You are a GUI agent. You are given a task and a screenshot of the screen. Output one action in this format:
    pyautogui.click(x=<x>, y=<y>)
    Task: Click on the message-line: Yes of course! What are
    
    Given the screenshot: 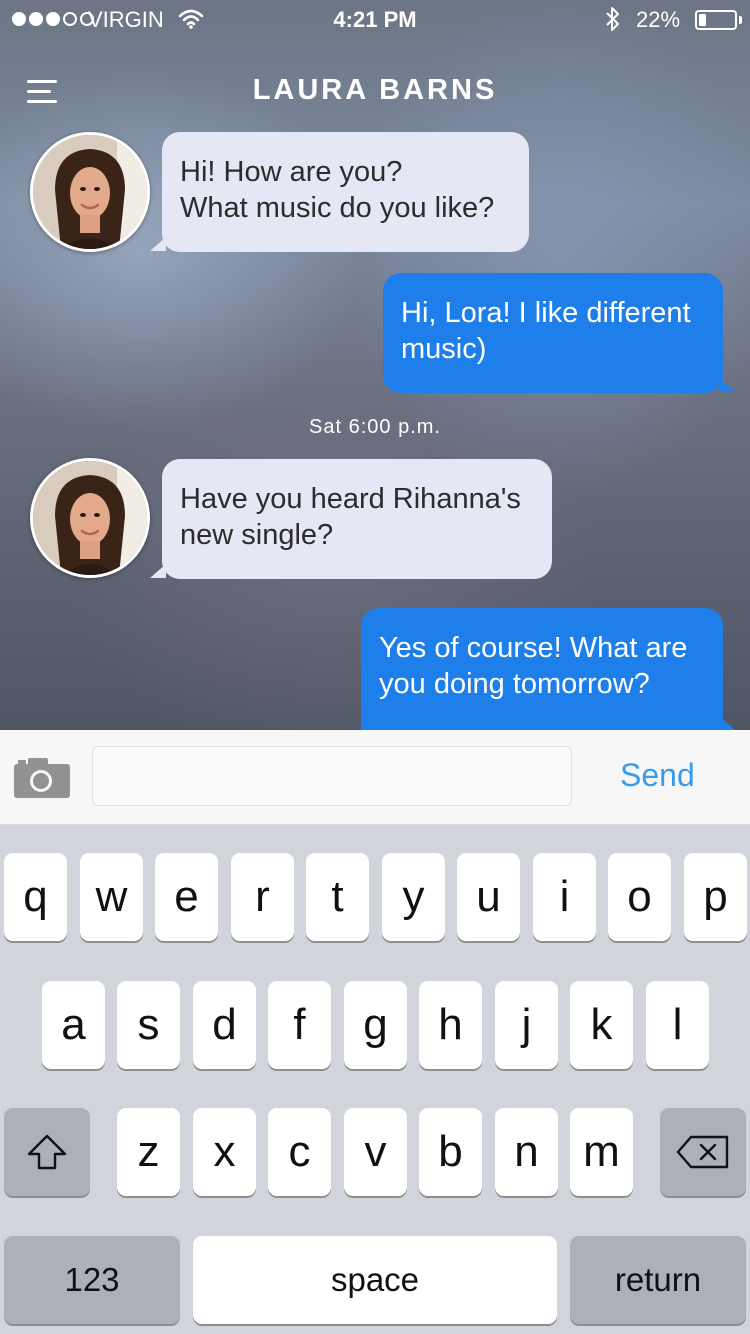 What is the action you would take?
    pyautogui.click(x=533, y=648)
    